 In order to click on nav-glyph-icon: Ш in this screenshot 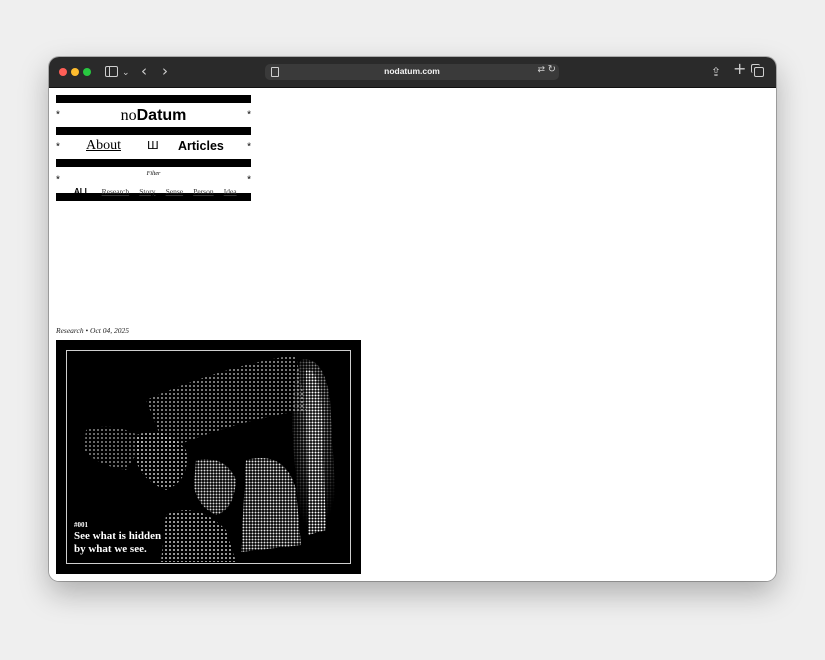, I will do `click(153, 145)`.